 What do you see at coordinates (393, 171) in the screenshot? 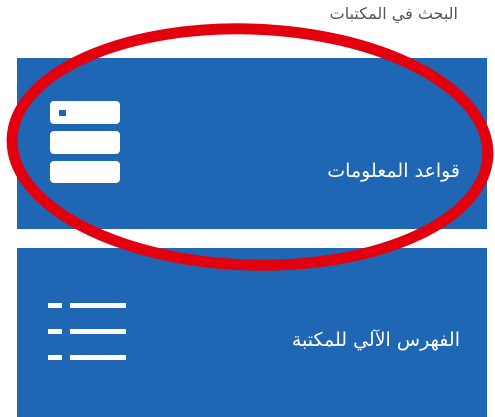
I see `databases-label: قواعد المعلومات` at bounding box center [393, 171].